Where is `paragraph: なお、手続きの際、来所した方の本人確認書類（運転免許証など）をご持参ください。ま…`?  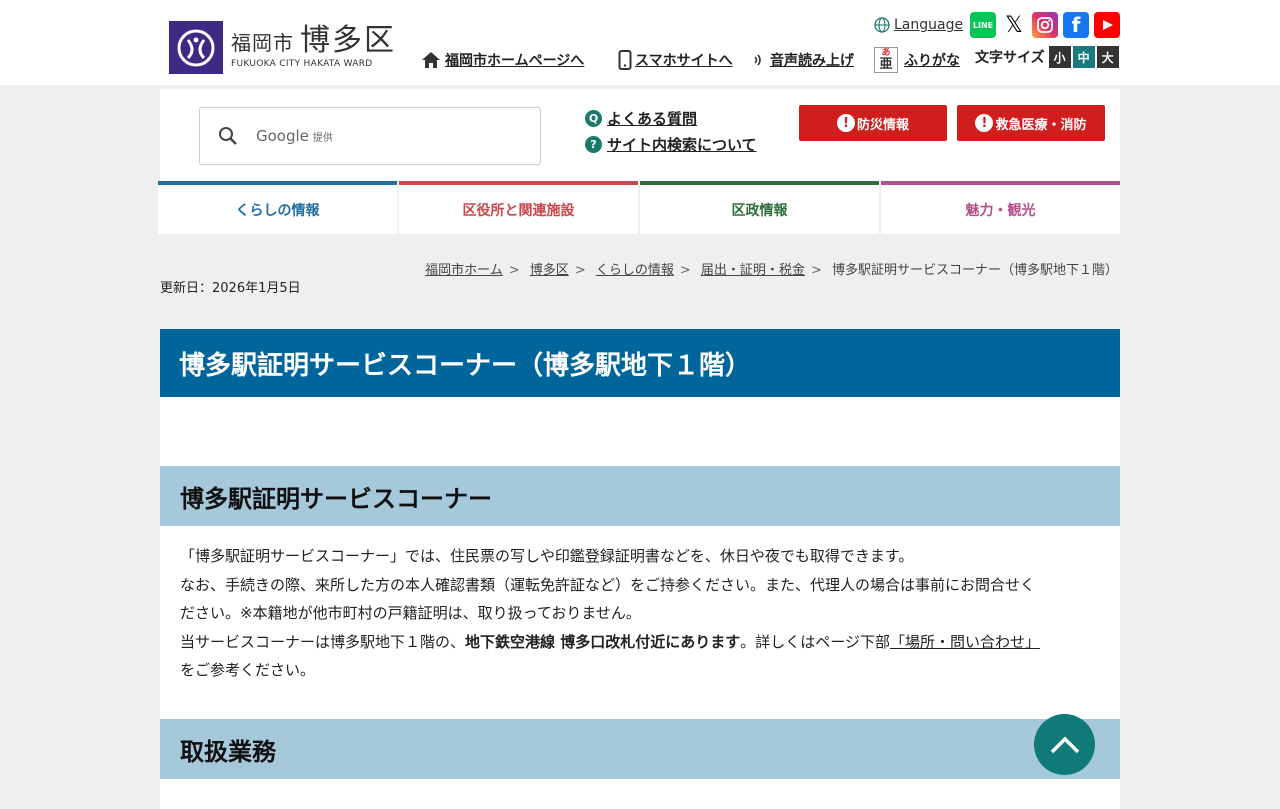 paragraph: なお、手続きの際、来所した方の本人確認書類（運転免許証など）をご持参ください。ま… is located at coordinates (608, 599).